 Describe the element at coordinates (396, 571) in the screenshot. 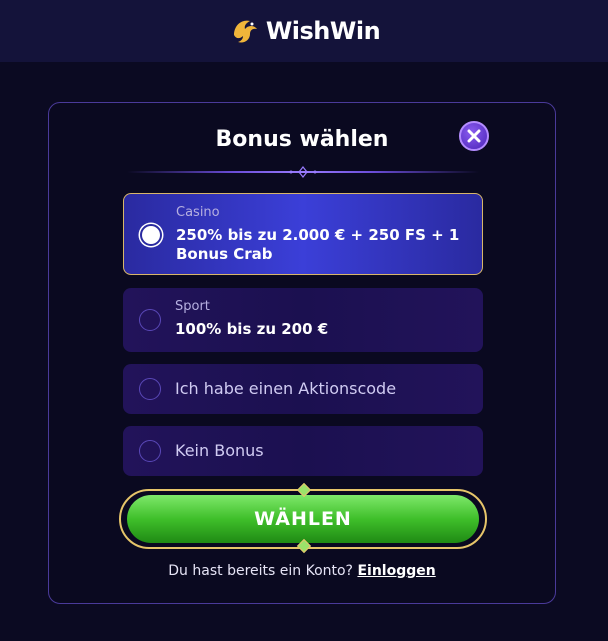

I see `login-link: Einloggen` at that location.